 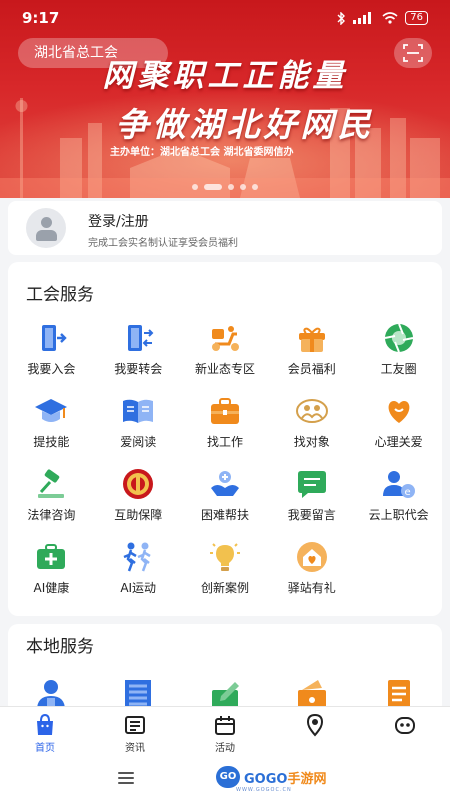 I want to click on tab-label: 活动, so click(x=225, y=748).